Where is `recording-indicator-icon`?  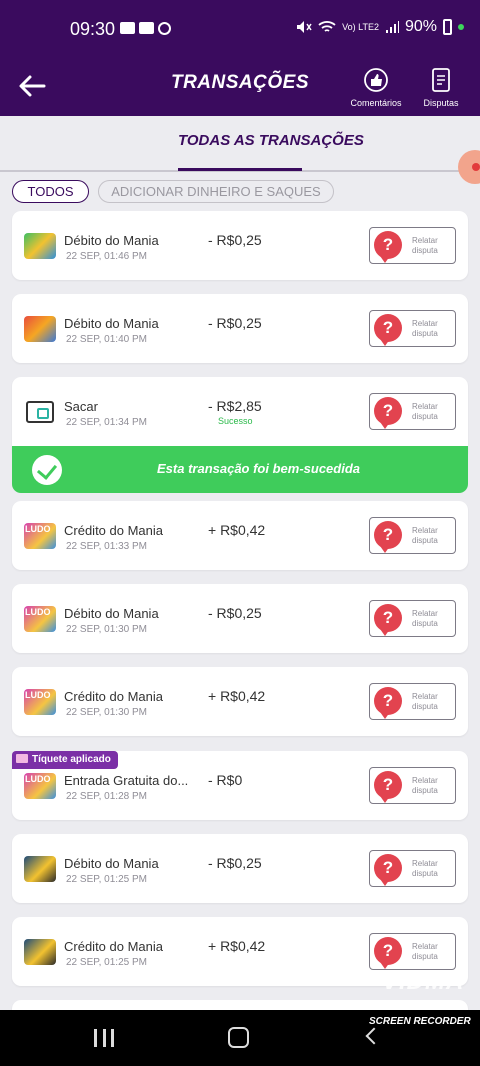
recording-indicator-icon is located at coordinates (469, 167).